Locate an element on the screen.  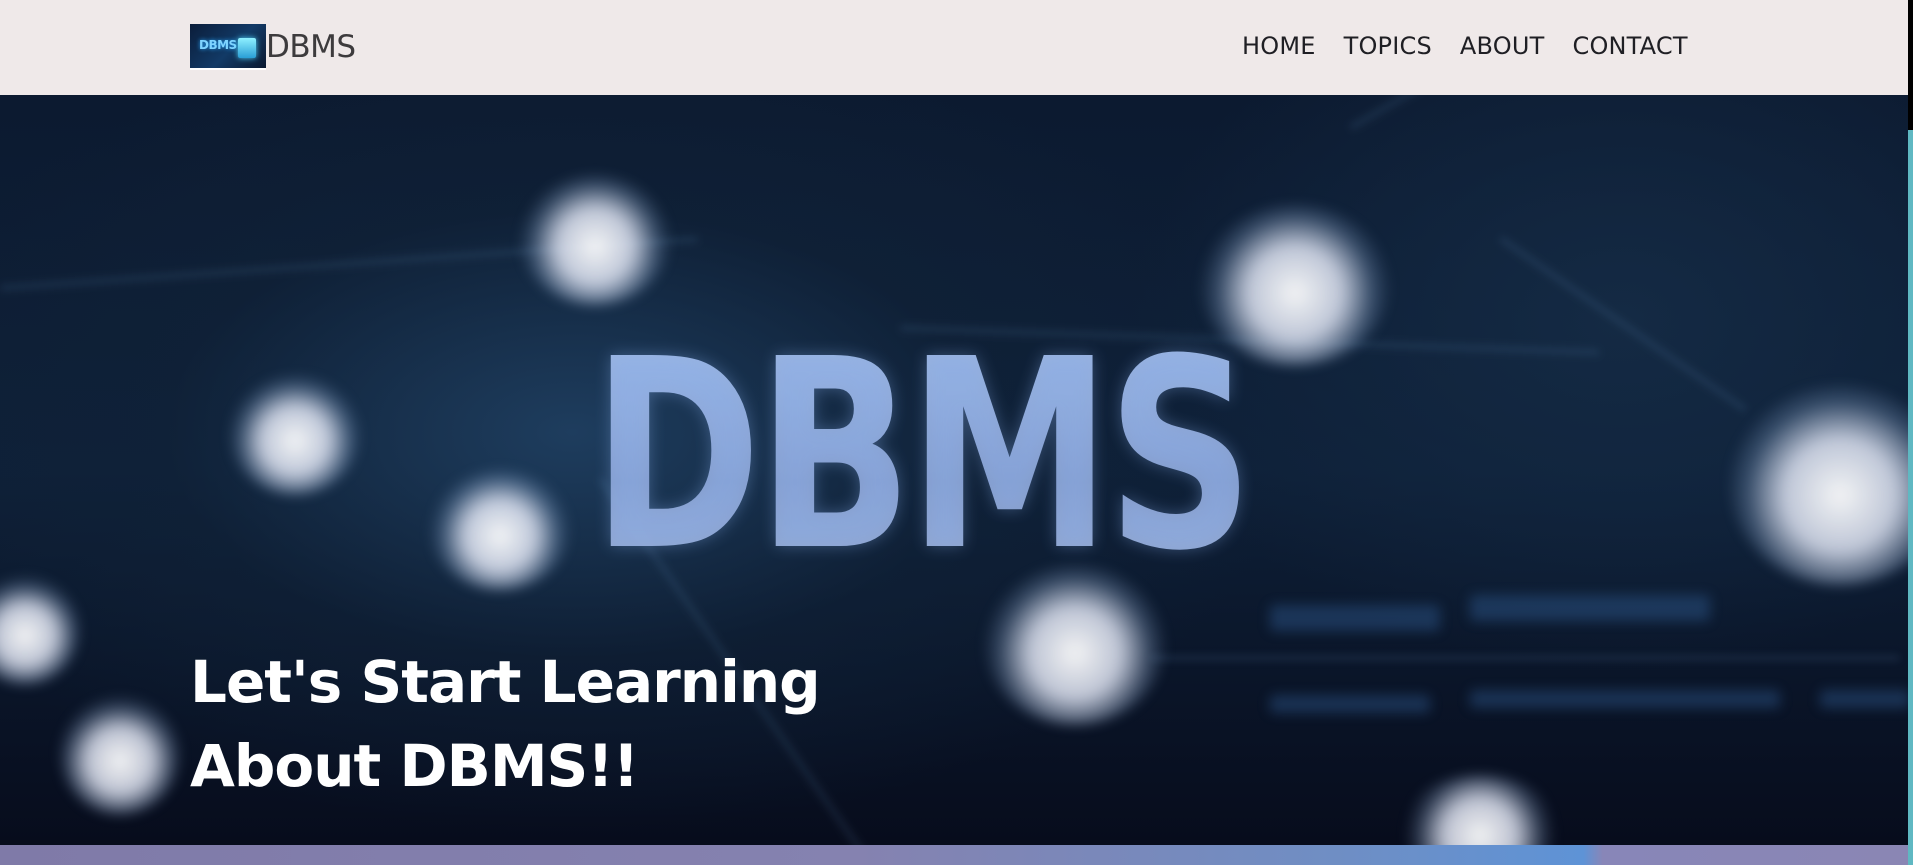
hero-heading-line2: About DBMS!! is located at coordinates (414, 766).